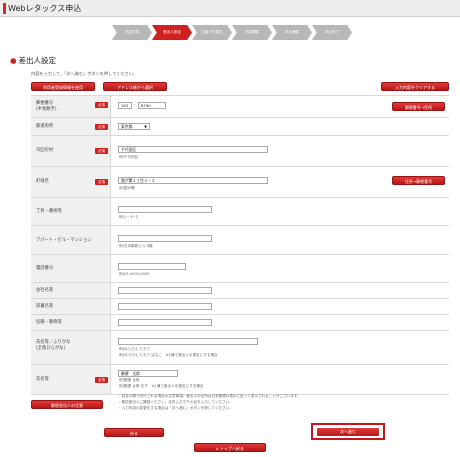 Image resolution: width=460 pixels, height=457 pixels. Describe the element at coordinates (168, 355) in the screenshot. I see `kana-hint-2: 例)ゆうびん たろう はなこ ※1通で差出人を連名にする場合` at that location.